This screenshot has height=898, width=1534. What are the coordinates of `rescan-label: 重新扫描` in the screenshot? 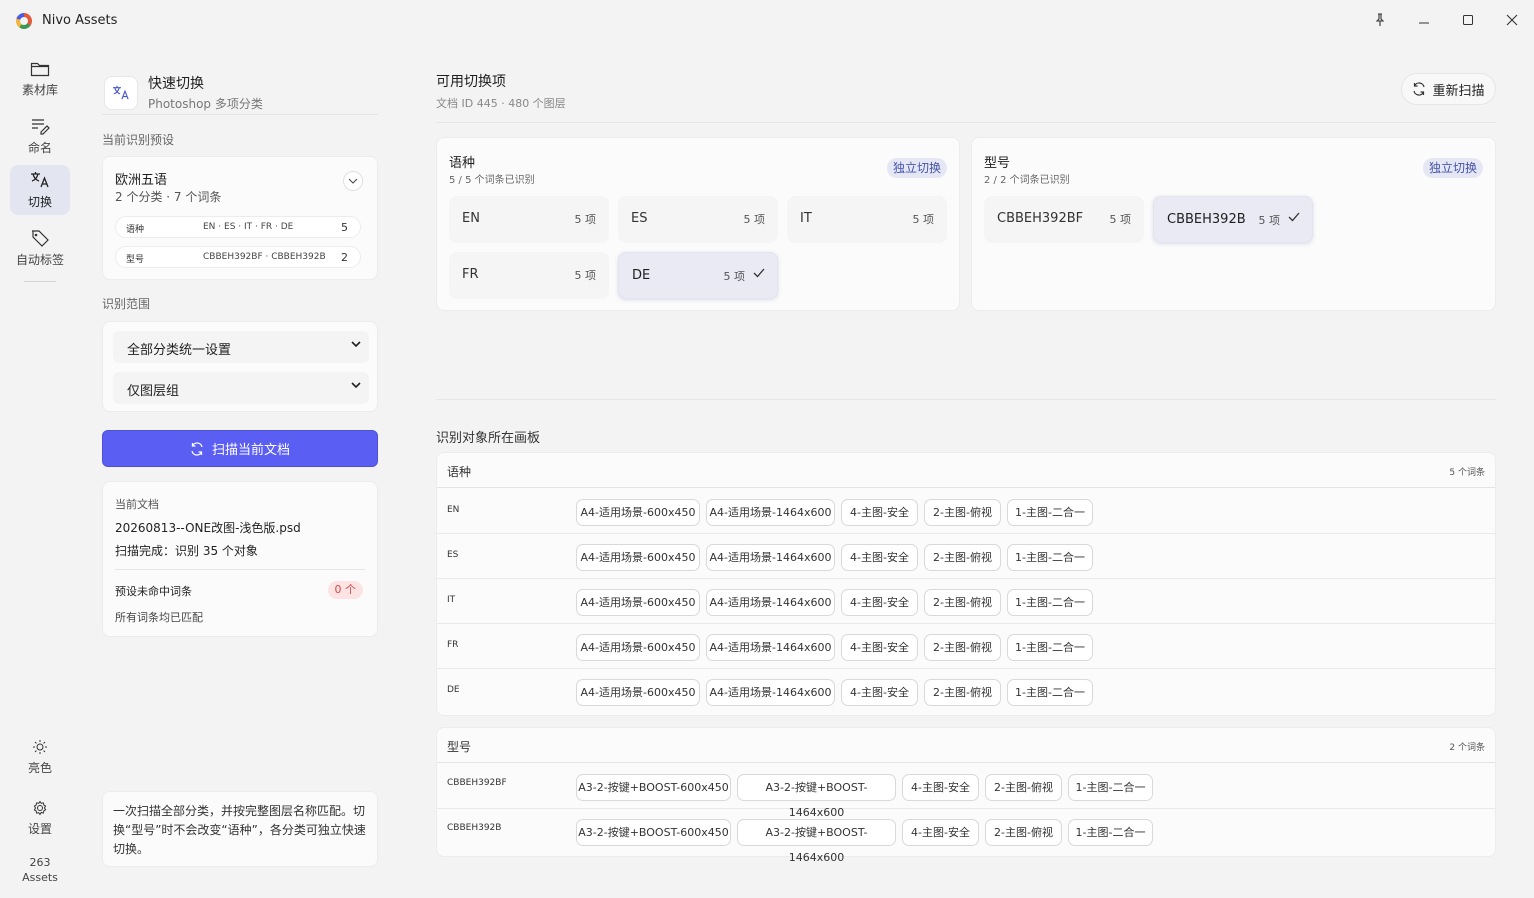 It's located at (1458, 91).